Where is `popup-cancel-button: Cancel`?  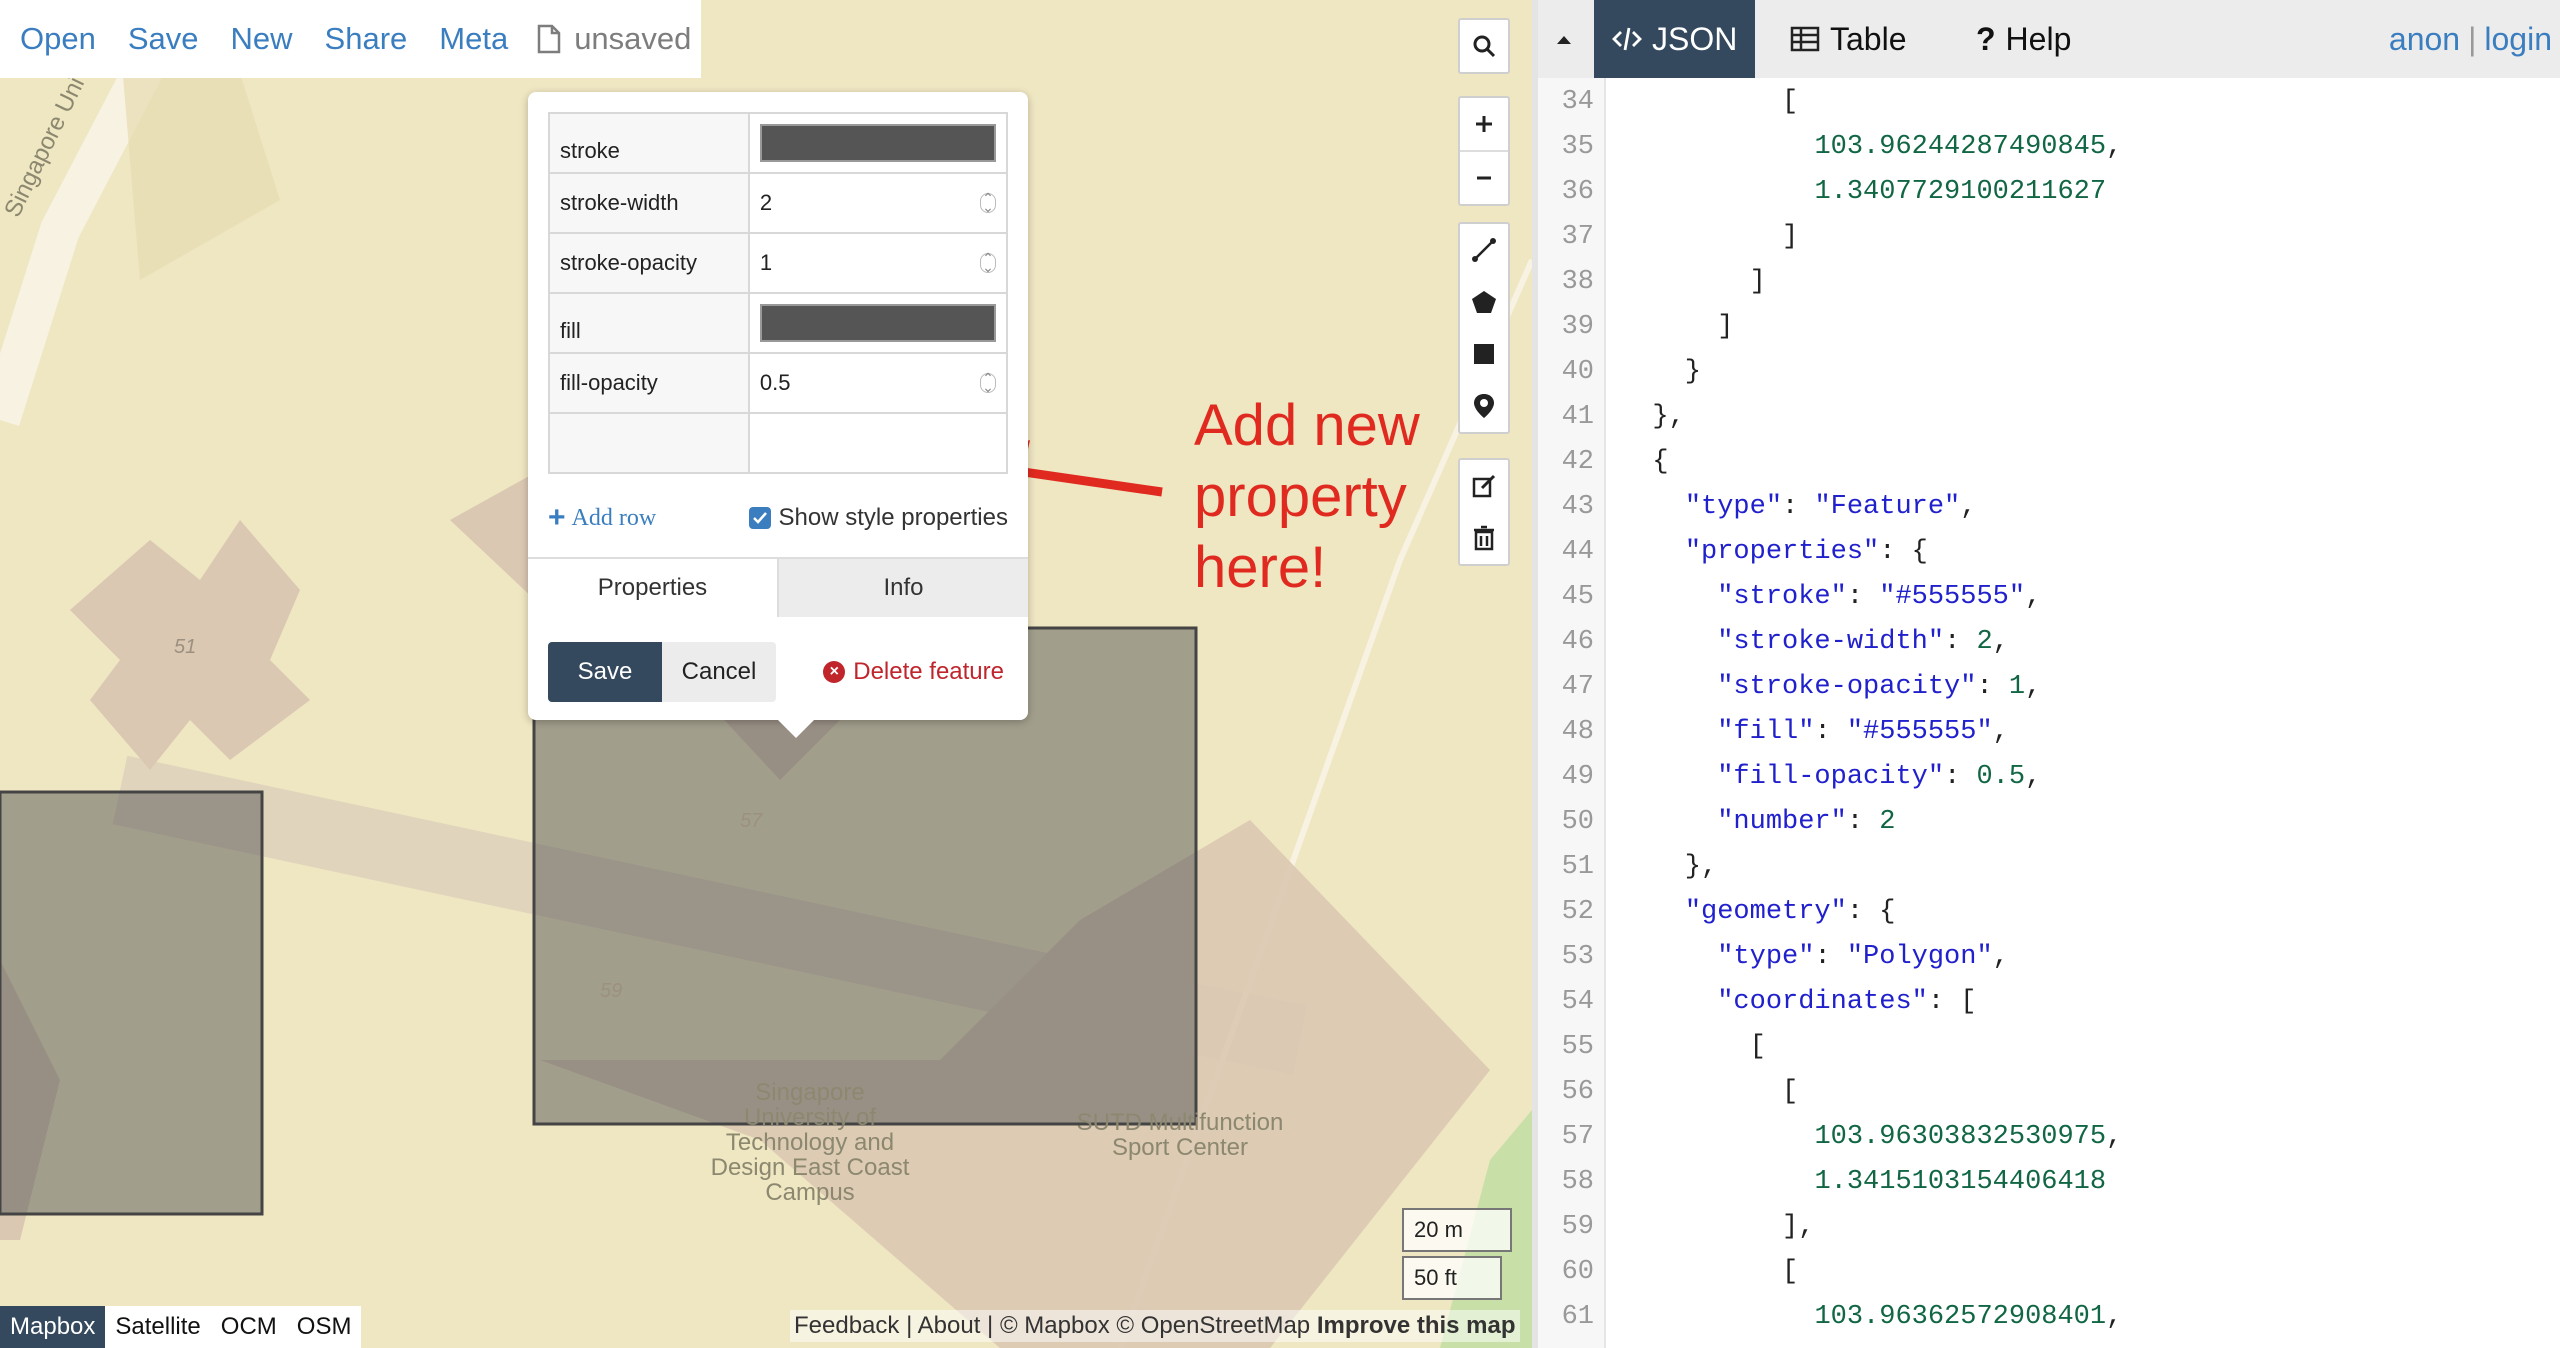
popup-cancel-button: Cancel is located at coordinates (719, 672).